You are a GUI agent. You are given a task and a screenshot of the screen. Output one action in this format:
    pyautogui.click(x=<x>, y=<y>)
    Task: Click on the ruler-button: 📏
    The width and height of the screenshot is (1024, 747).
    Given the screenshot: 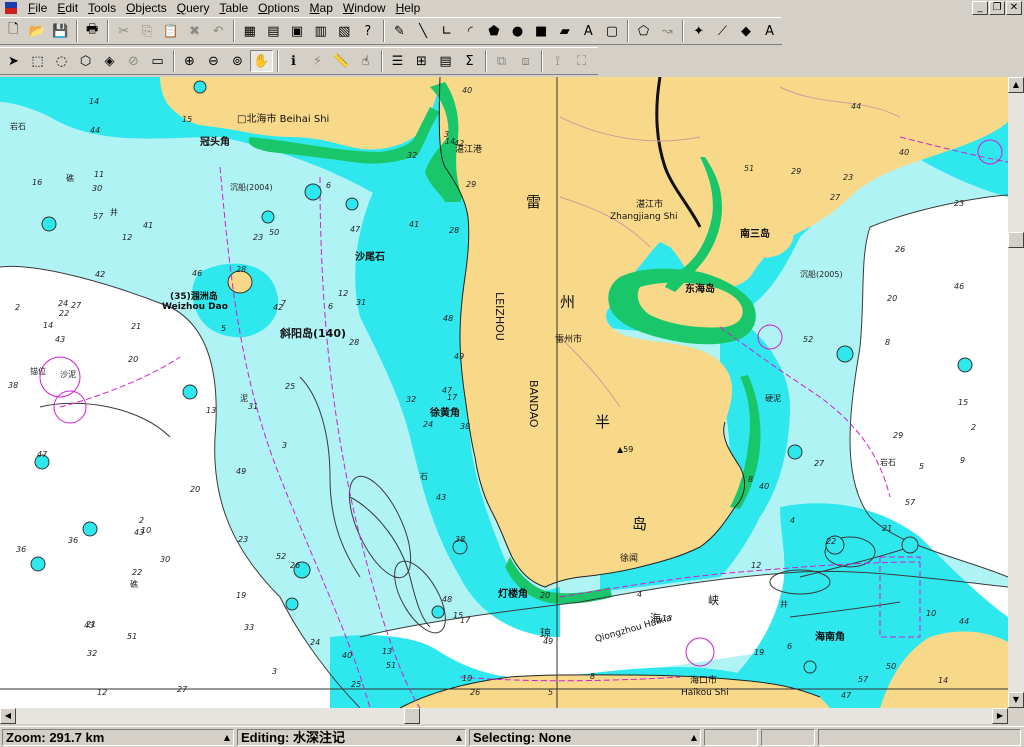 What is the action you would take?
    pyautogui.click(x=341, y=61)
    